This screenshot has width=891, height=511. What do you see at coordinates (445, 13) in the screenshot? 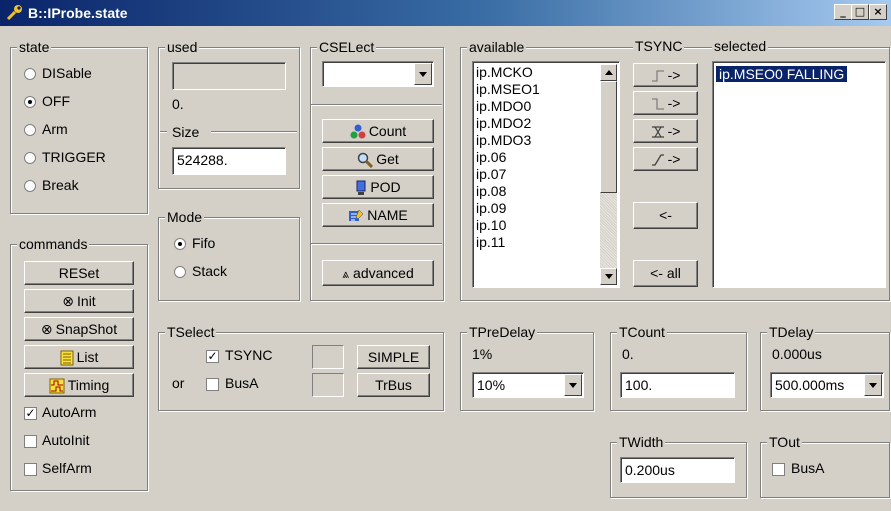
I see `title-bar: B::IProbe.state _ □ ×` at bounding box center [445, 13].